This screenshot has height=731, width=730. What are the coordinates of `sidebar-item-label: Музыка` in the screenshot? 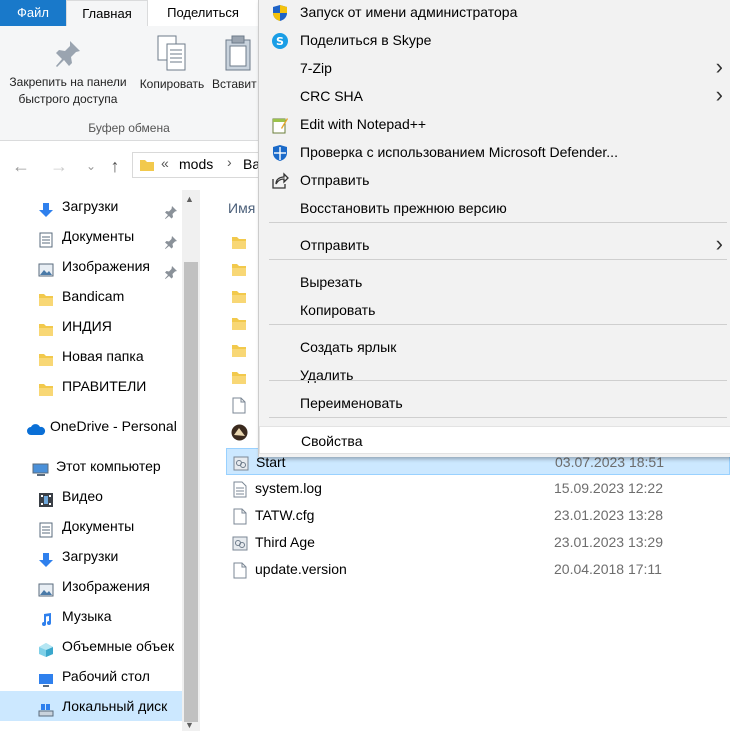 It's located at (87, 616).